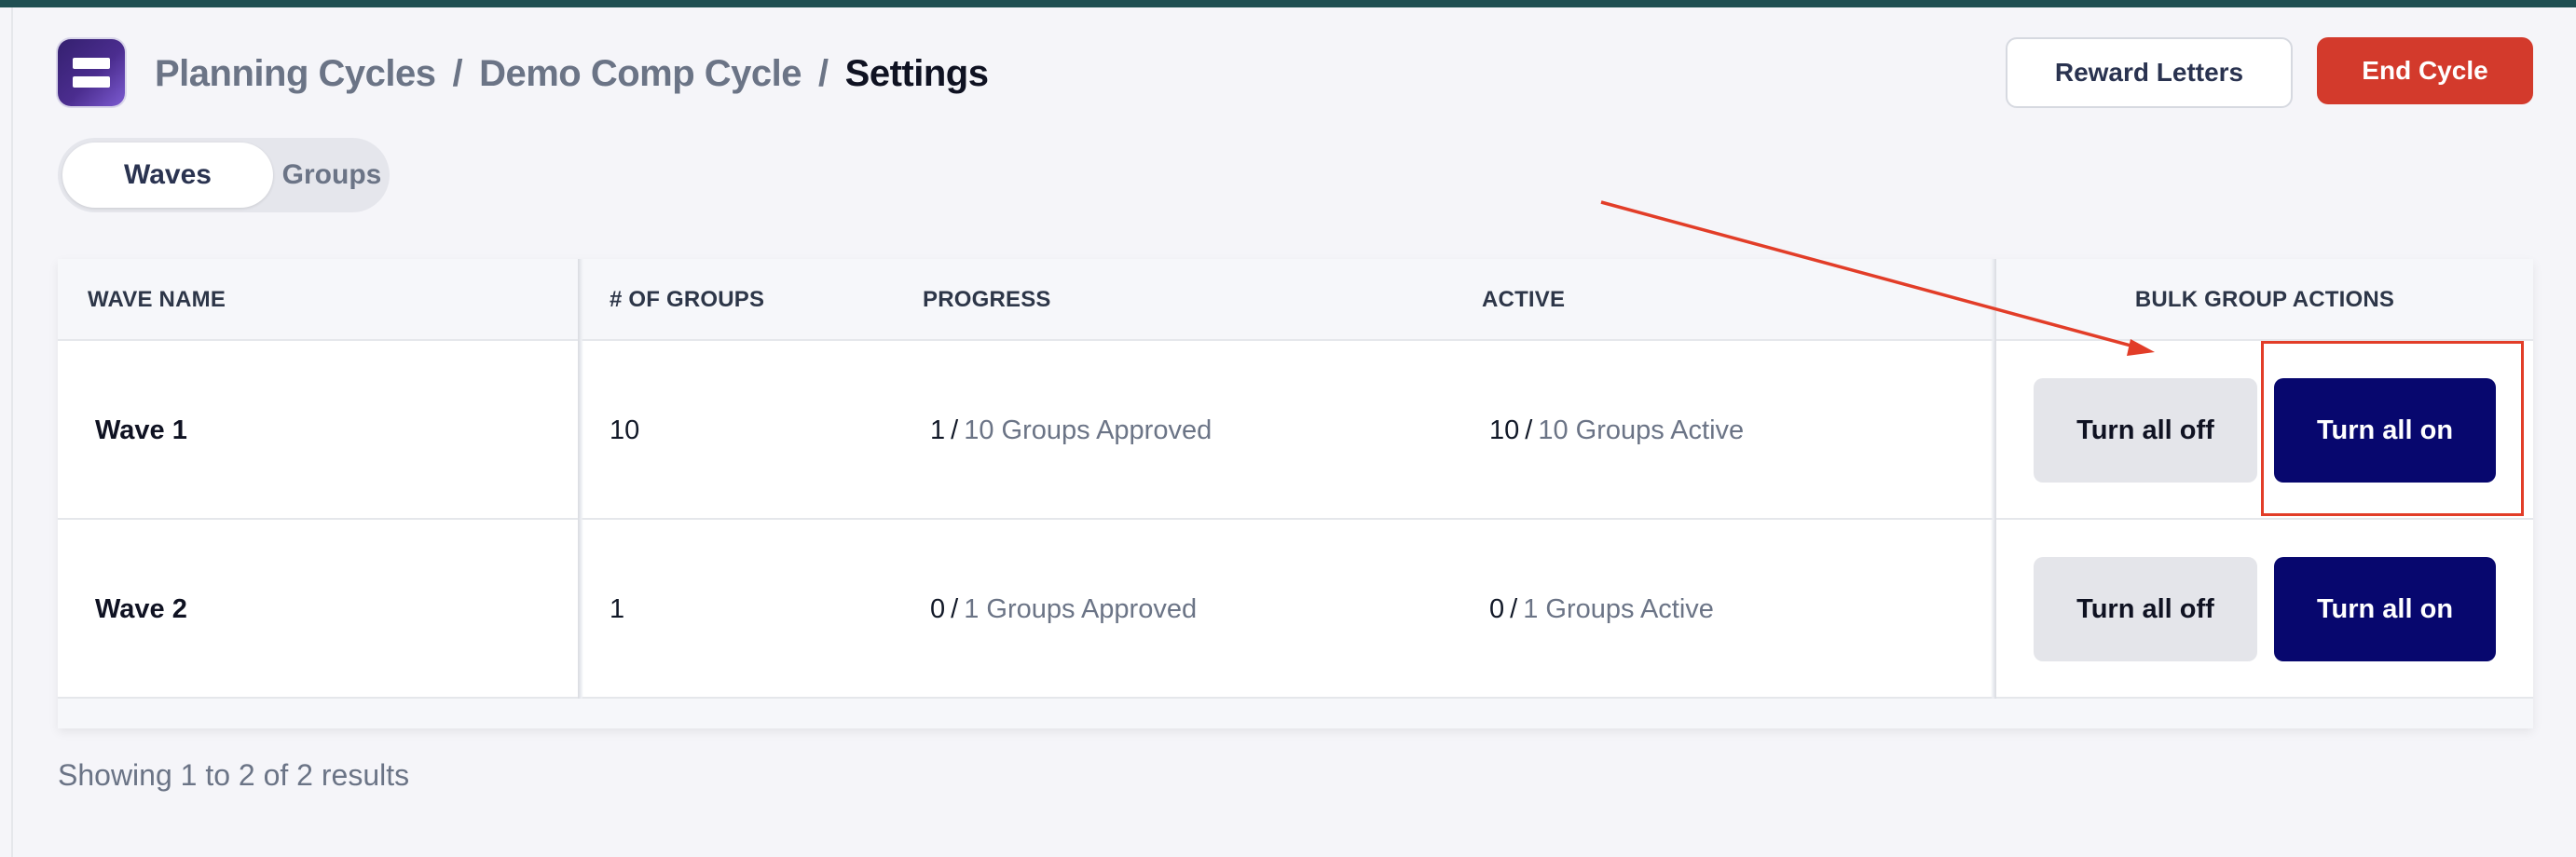 The height and width of the screenshot is (857, 2576). What do you see at coordinates (1641, 430) in the screenshot?
I see `active-total: 10 Groups Active` at bounding box center [1641, 430].